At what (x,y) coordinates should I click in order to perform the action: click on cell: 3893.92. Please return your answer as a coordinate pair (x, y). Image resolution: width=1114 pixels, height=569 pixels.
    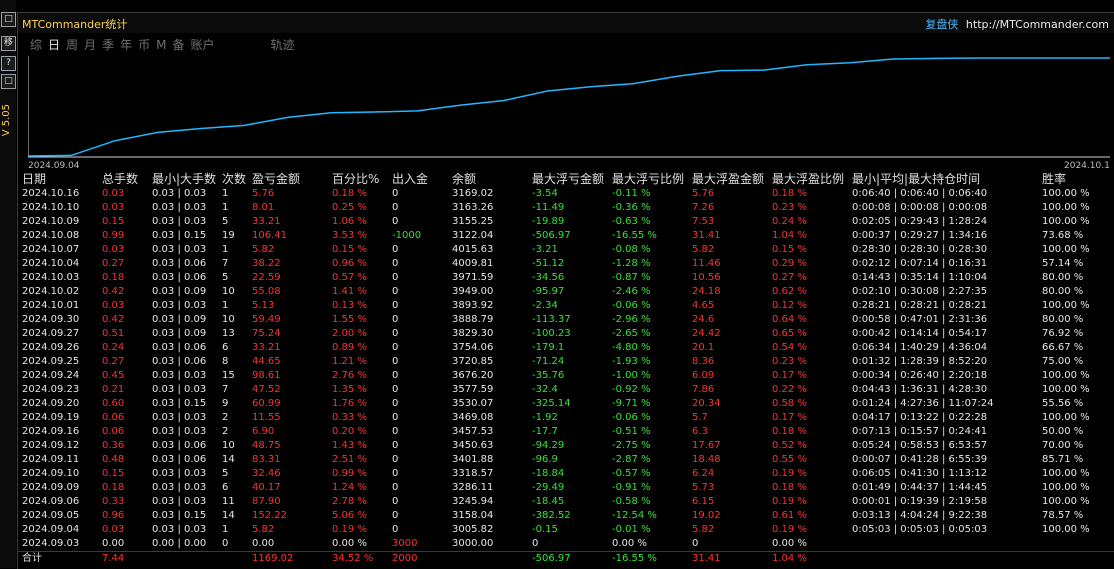
    Looking at the image, I should click on (473, 305).